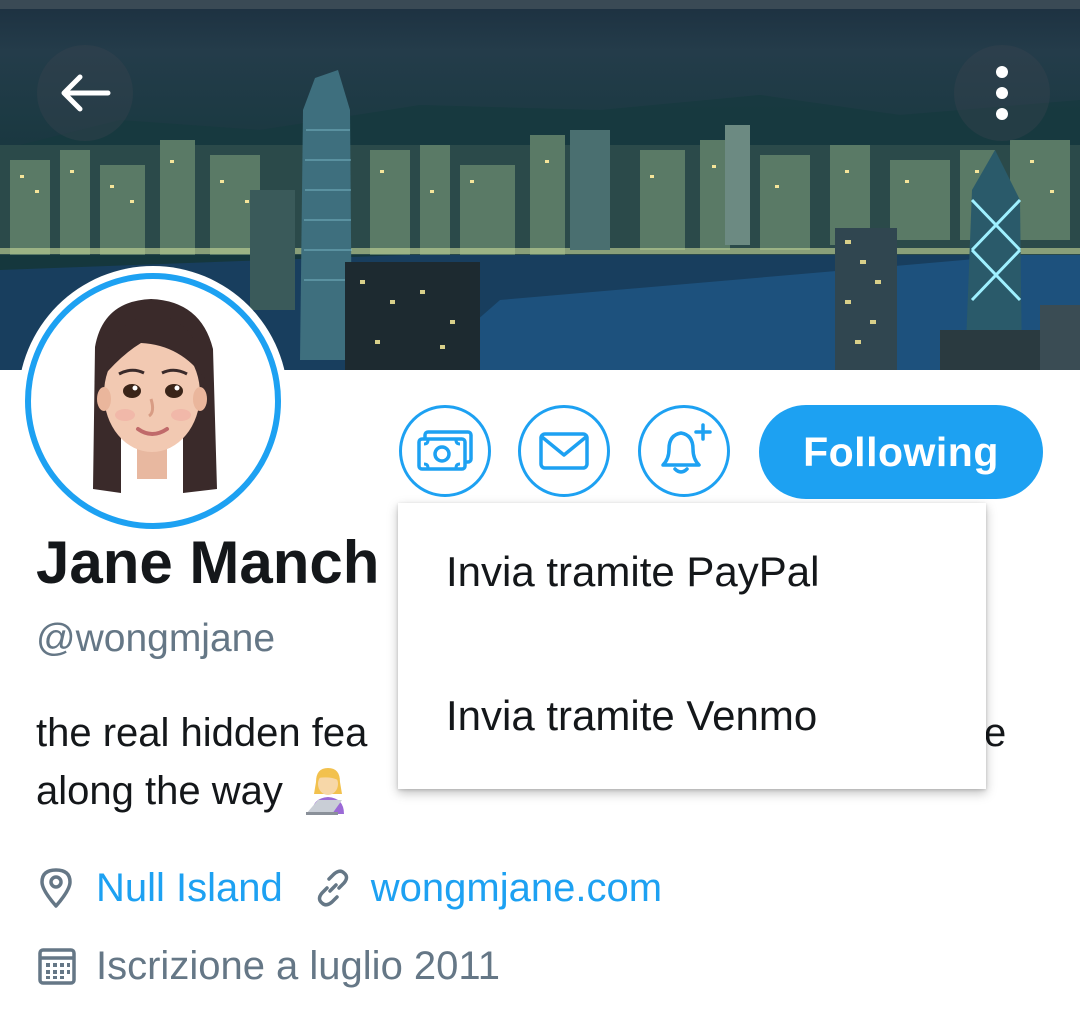 This screenshot has width=1080, height=1020. What do you see at coordinates (633, 572) in the screenshot?
I see `menu-item-paypal: Invia tramite PayPal` at bounding box center [633, 572].